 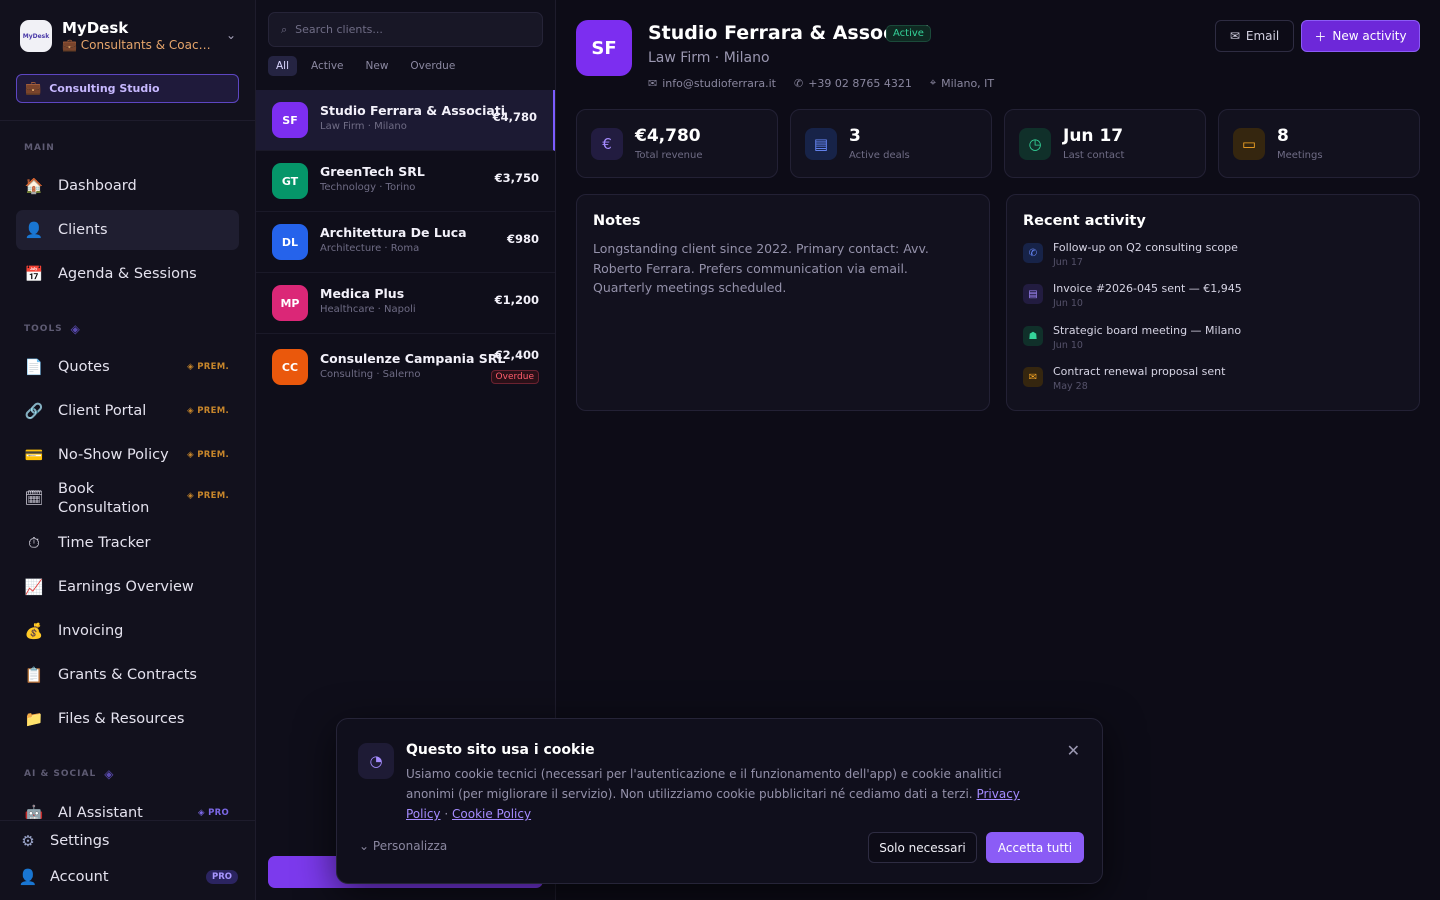 What do you see at coordinates (607, 144) in the screenshot?
I see `euro-icon: €` at bounding box center [607, 144].